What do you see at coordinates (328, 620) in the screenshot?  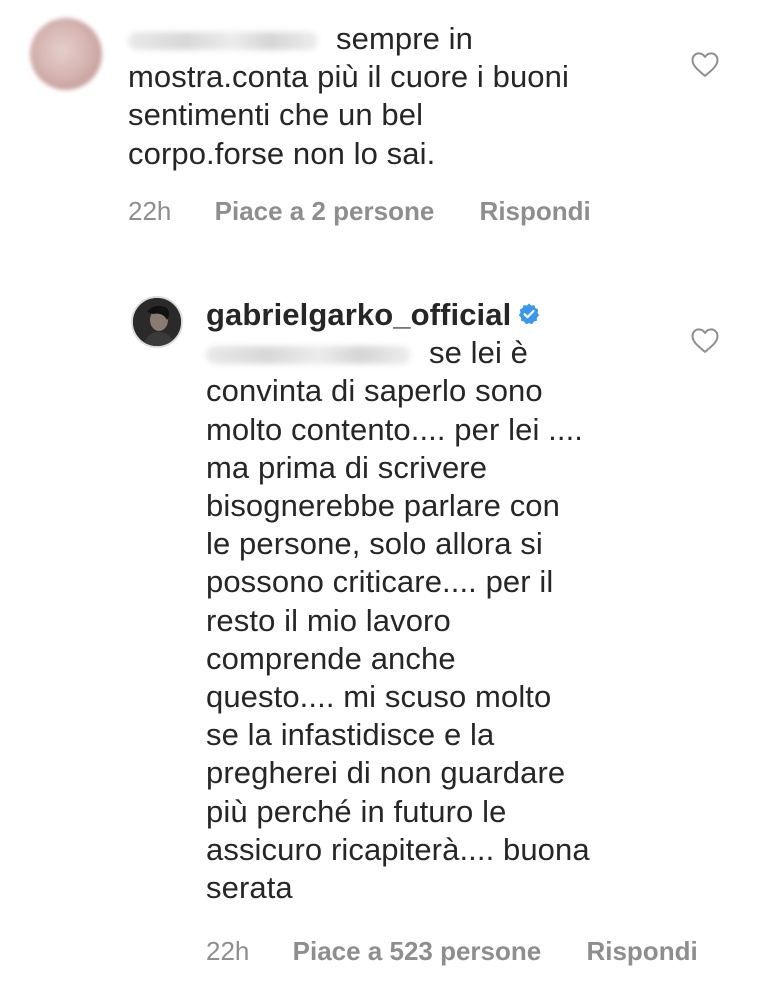 I see `comment-2-line-8: resto il mio lavoro` at bounding box center [328, 620].